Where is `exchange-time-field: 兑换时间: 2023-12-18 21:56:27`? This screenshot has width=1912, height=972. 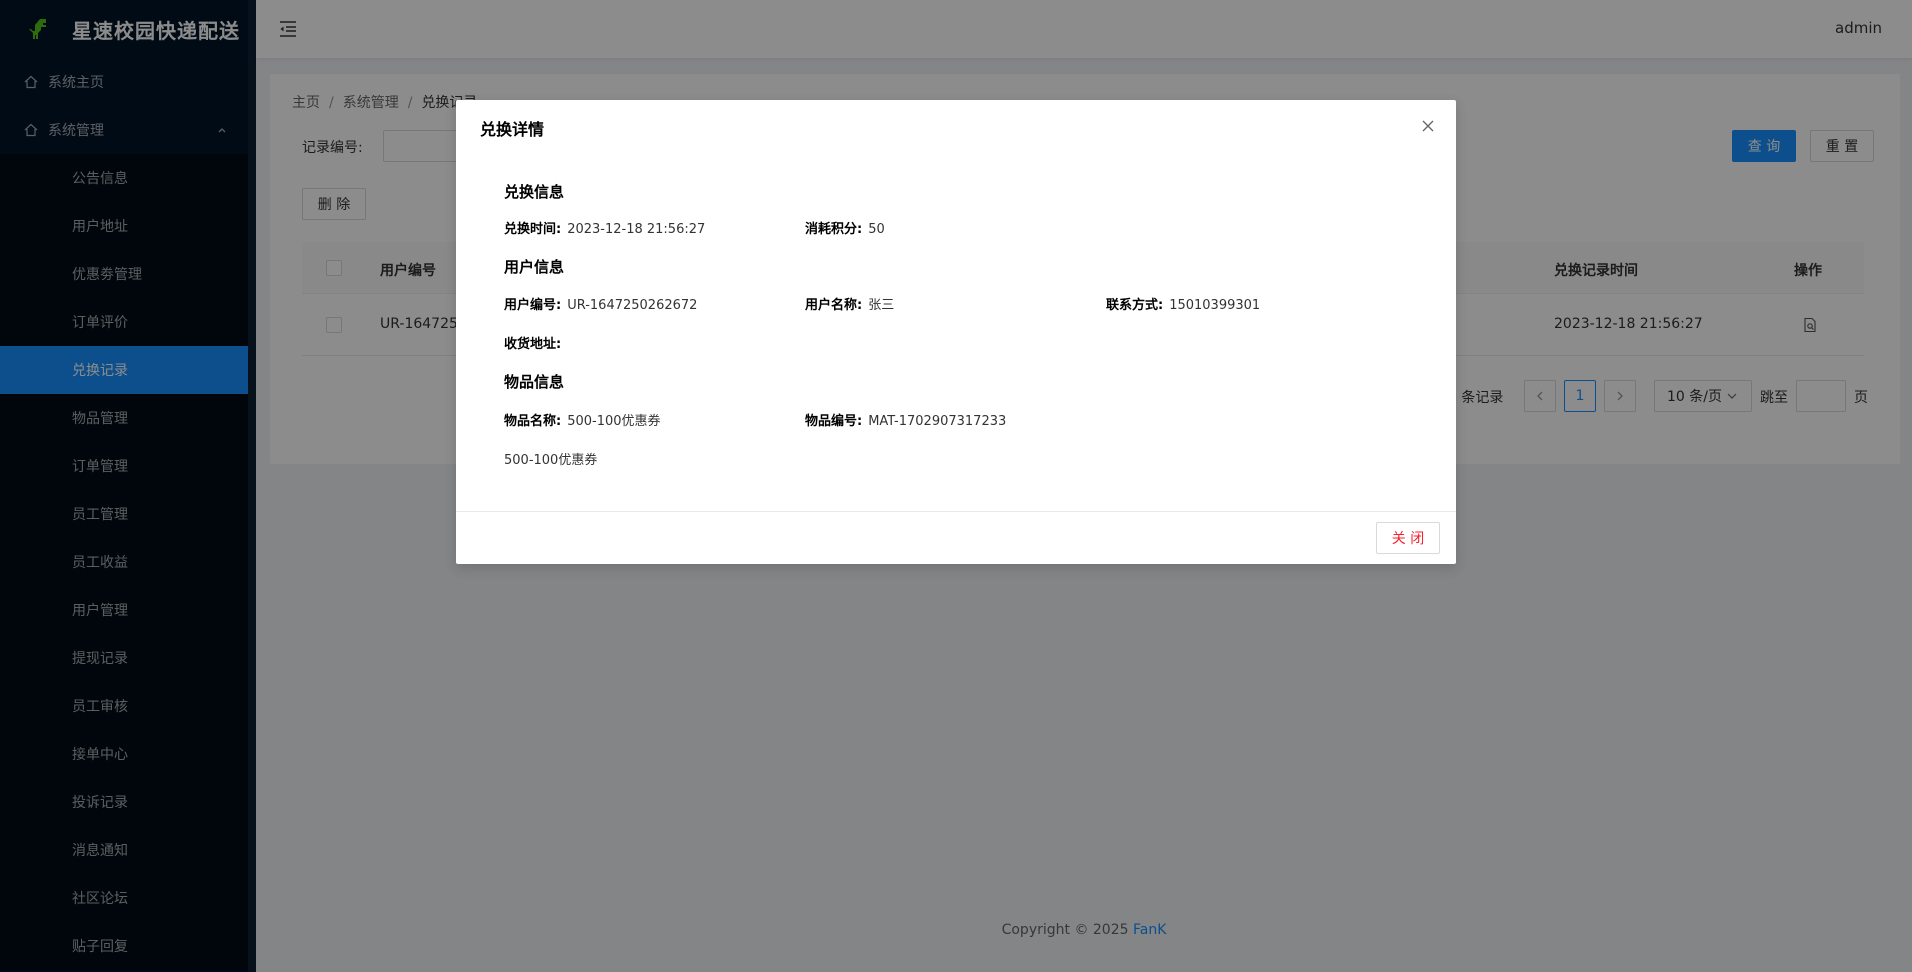 exchange-time-field: 兑换时间: 2023-12-18 21:56:27 is located at coordinates (604, 227).